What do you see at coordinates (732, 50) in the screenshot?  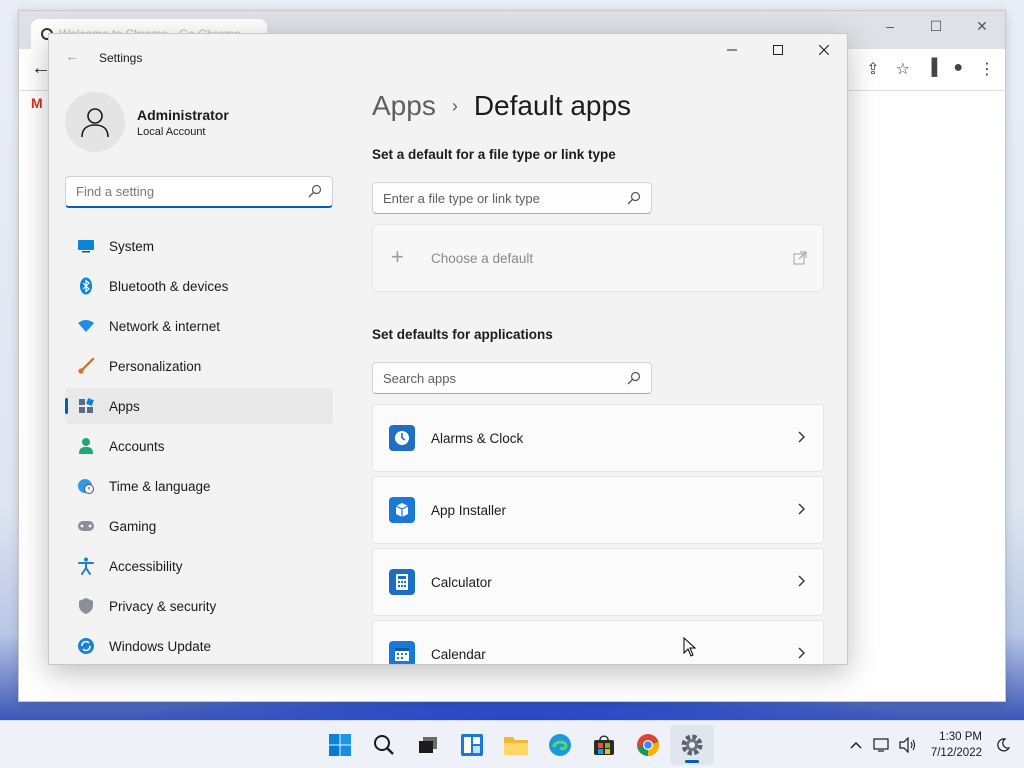 I see `minimize-button` at bounding box center [732, 50].